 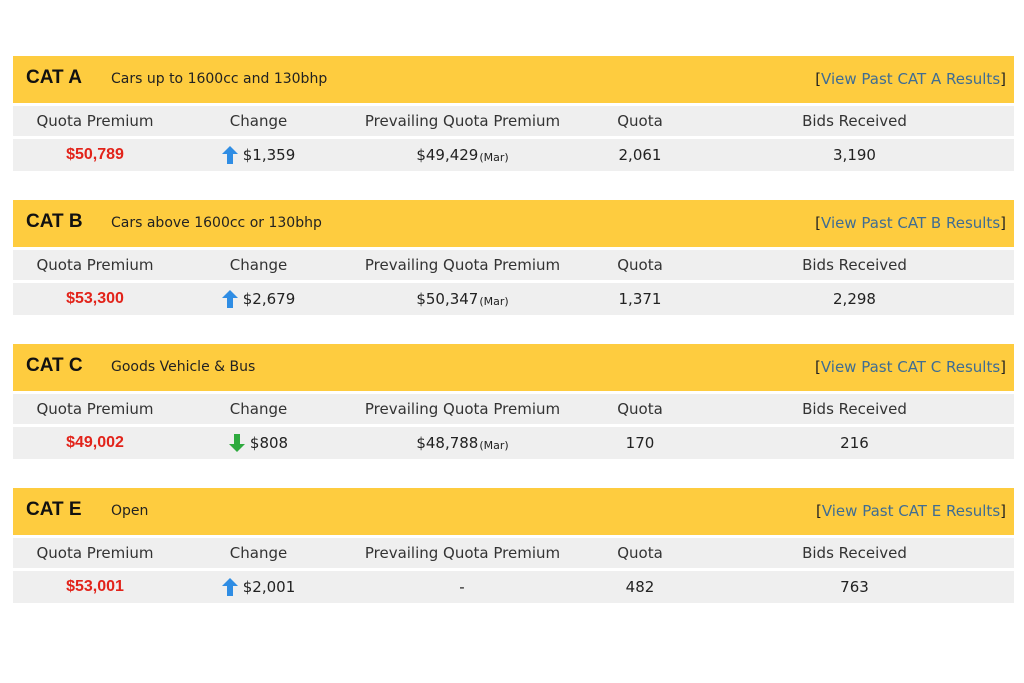 I want to click on quota-premium-cell: $50,789, so click(x=95, y=155).